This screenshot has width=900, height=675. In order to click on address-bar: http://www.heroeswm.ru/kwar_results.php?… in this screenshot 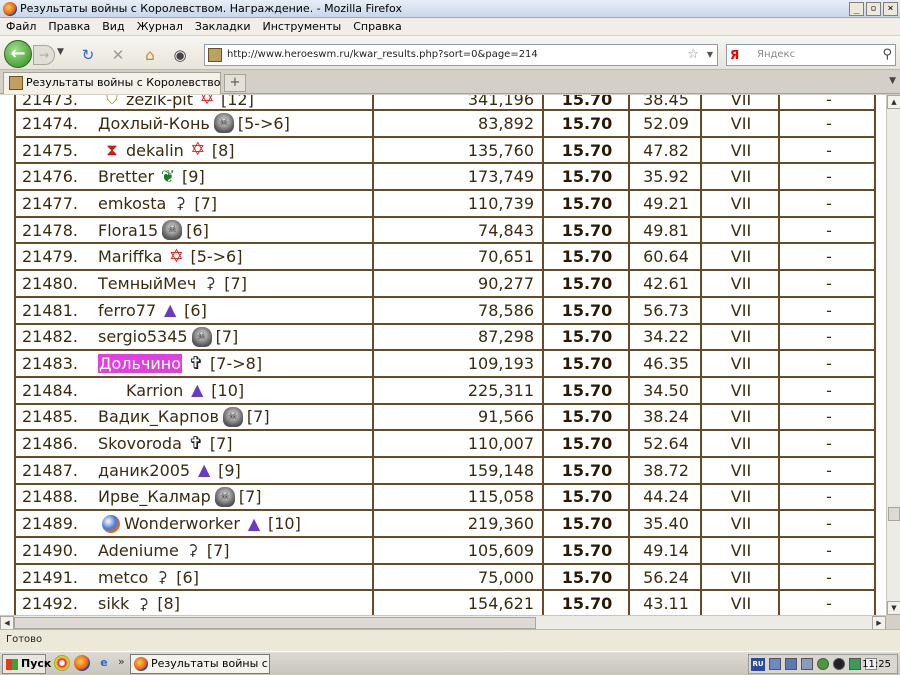, I will do `click(461, 55)`.